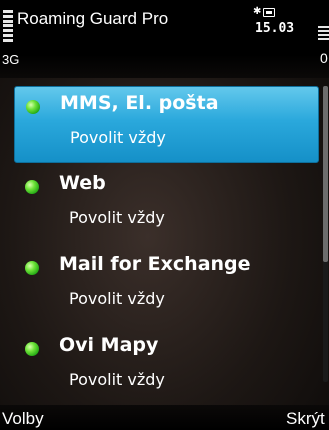 This screenshot has height=430, width=329. Describe the element at coordinates (155, 264) in the screenshot. I see `list-item-title: Mail for Exchange` at that location.